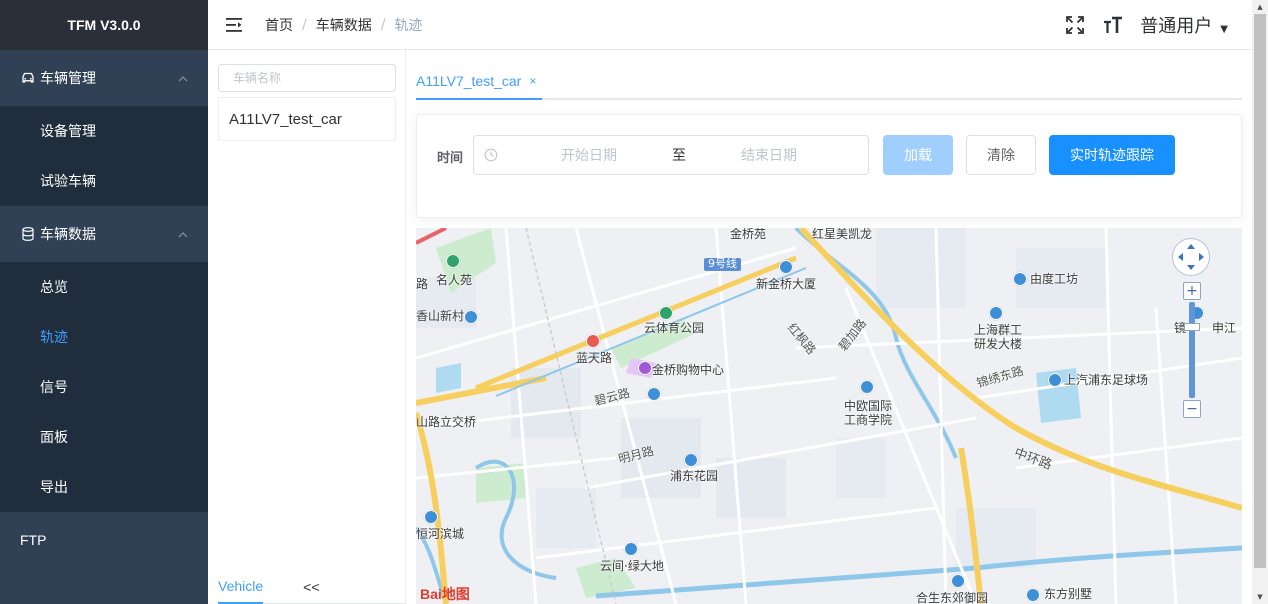 The height and width of the screenshot is (604, 1268). I want to click on stadium-marker-icon, so click(1055, 380).